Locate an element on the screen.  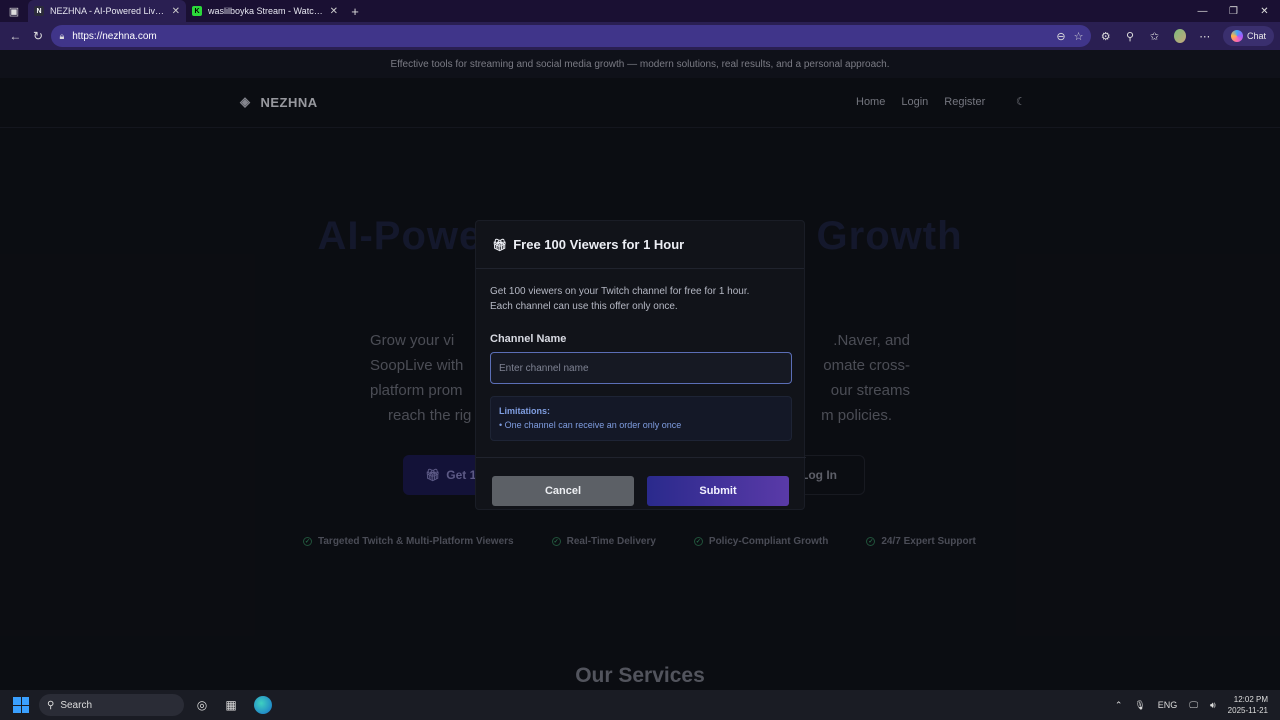
split-screen-icon: ⚲ is located at coordinates (1130, 36).